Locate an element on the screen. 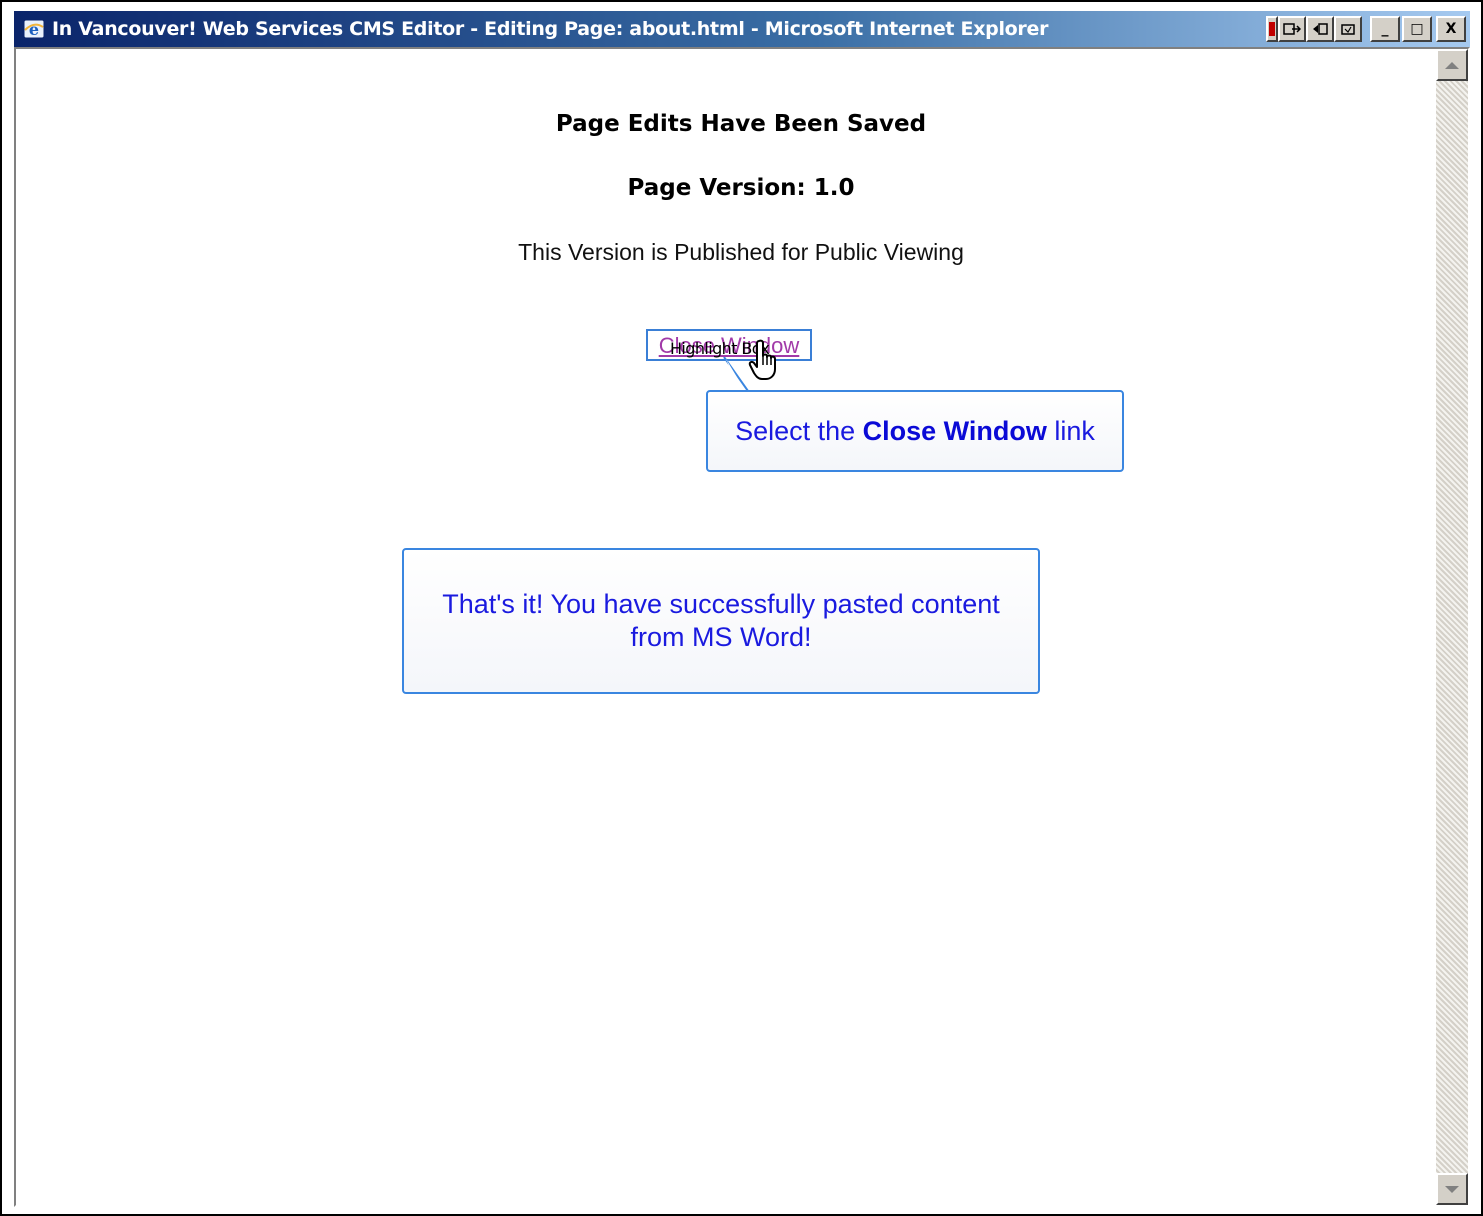 This screenshot has width=1483, height=1216. maximize-button: □ is located at coordinates (1417, 29).